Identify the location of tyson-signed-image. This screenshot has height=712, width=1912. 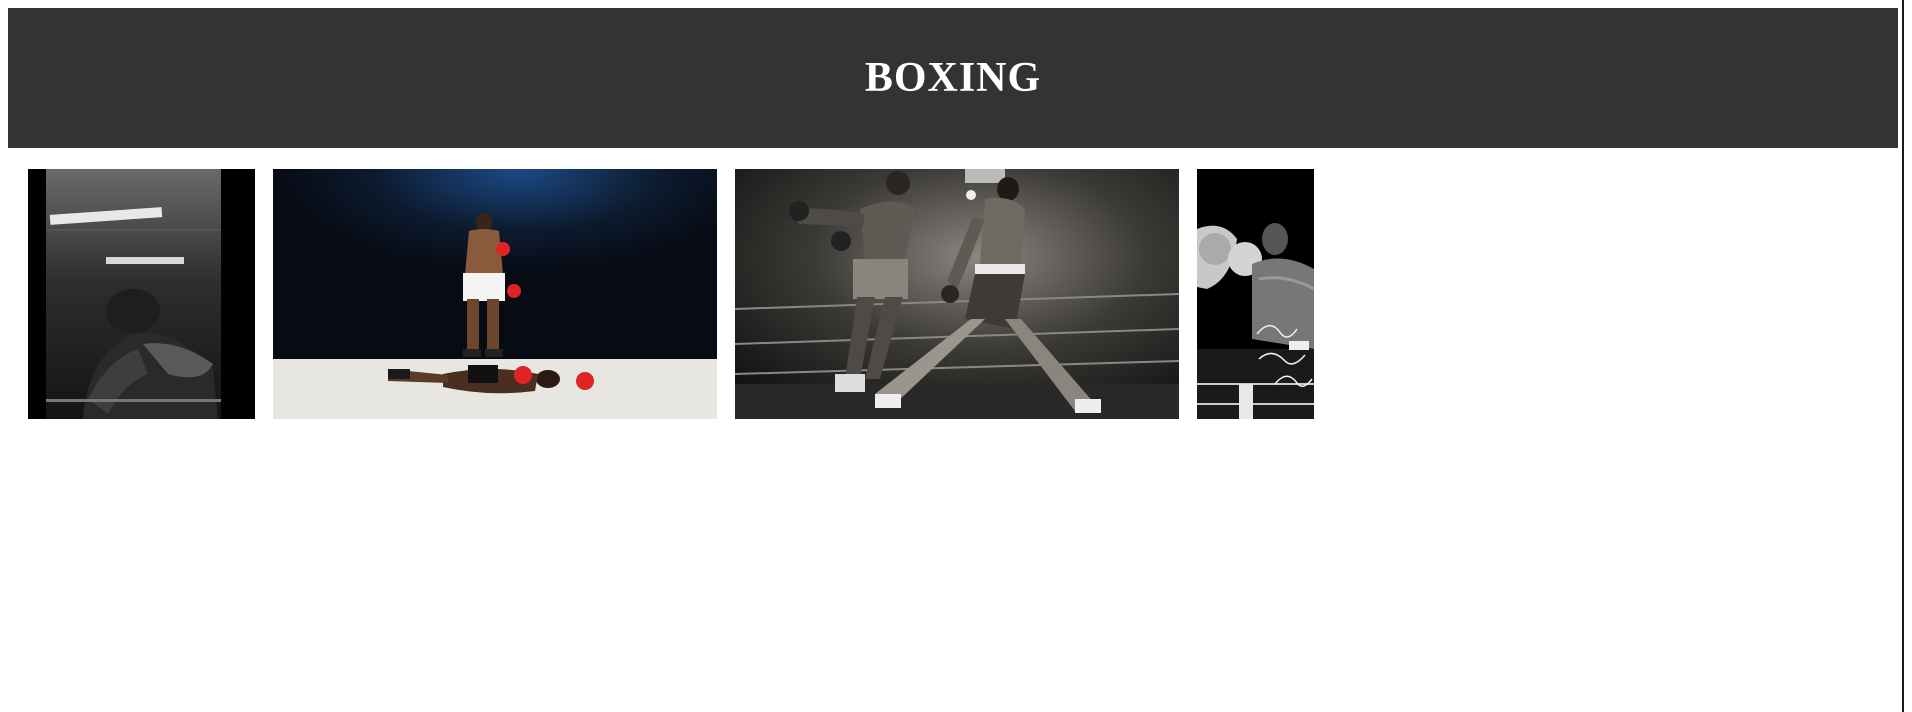
(1255, 294).